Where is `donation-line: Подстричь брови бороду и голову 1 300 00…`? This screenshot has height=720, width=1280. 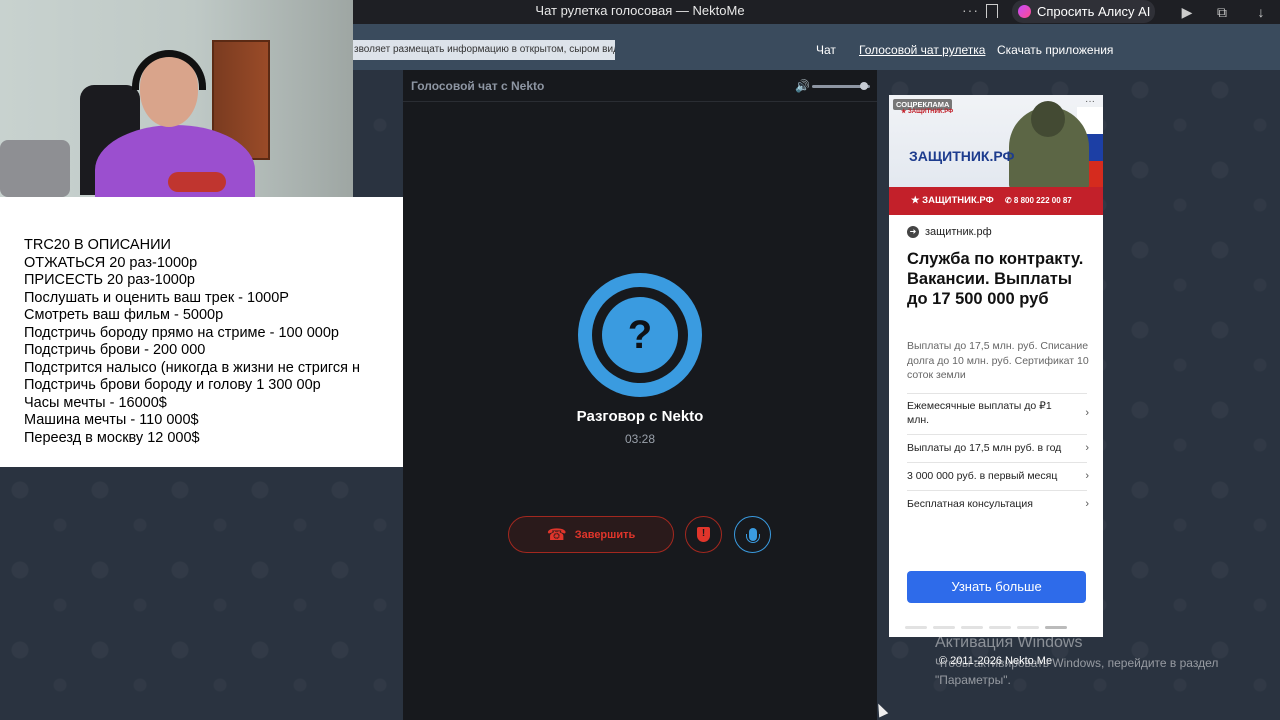
donation-line: Подстричь брови бороду и голову 1 300 00… is located at coordinates (172, 385).